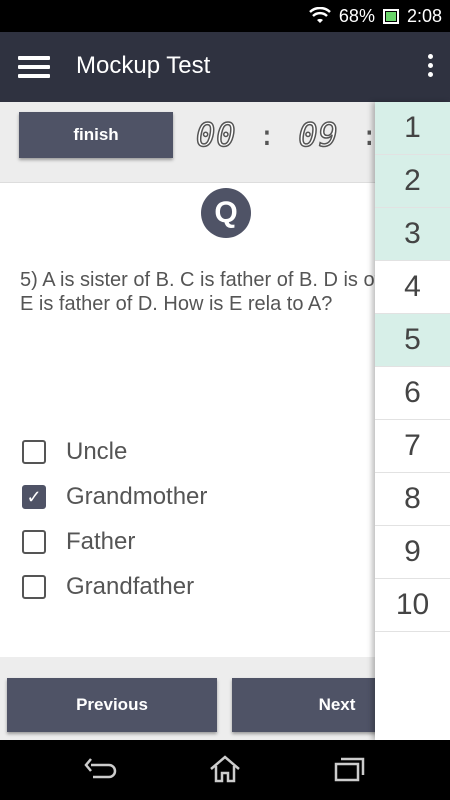 The height and width of the screenshot is (800, 450). I want to click on question-list-item: 6, so click(412, 393).